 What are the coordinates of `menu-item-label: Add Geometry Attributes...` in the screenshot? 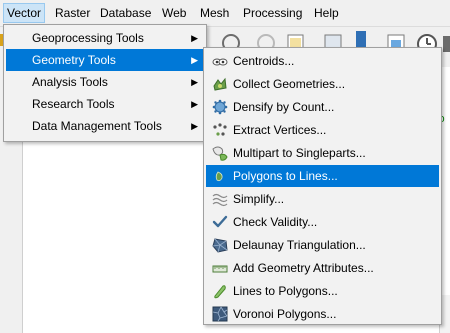 It's located at (303, 268).